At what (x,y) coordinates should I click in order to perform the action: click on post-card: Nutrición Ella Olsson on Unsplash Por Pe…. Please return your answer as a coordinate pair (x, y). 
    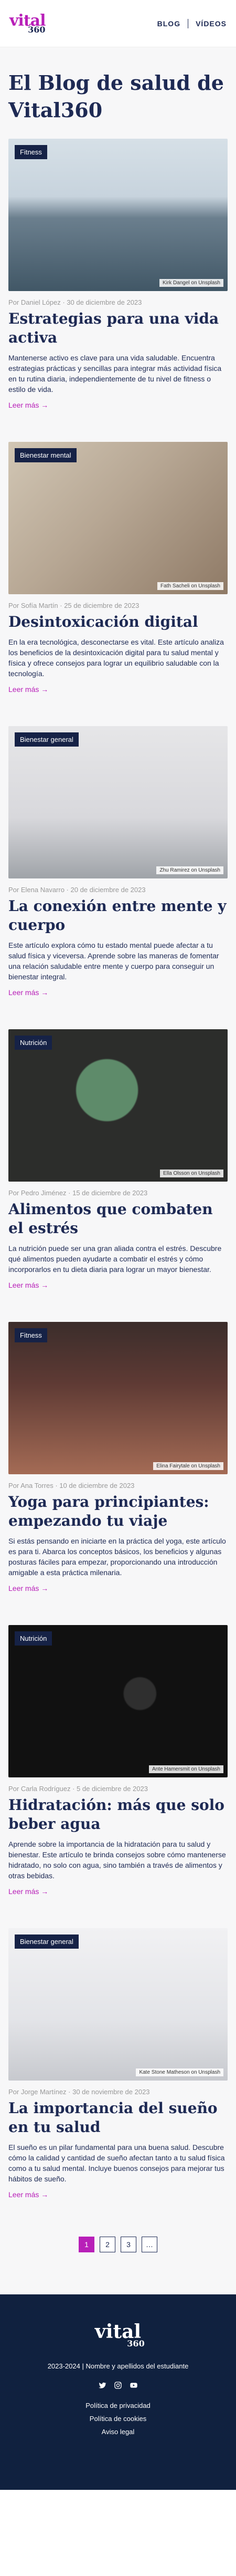
    Looking at the image, I should click on (118, 1159).